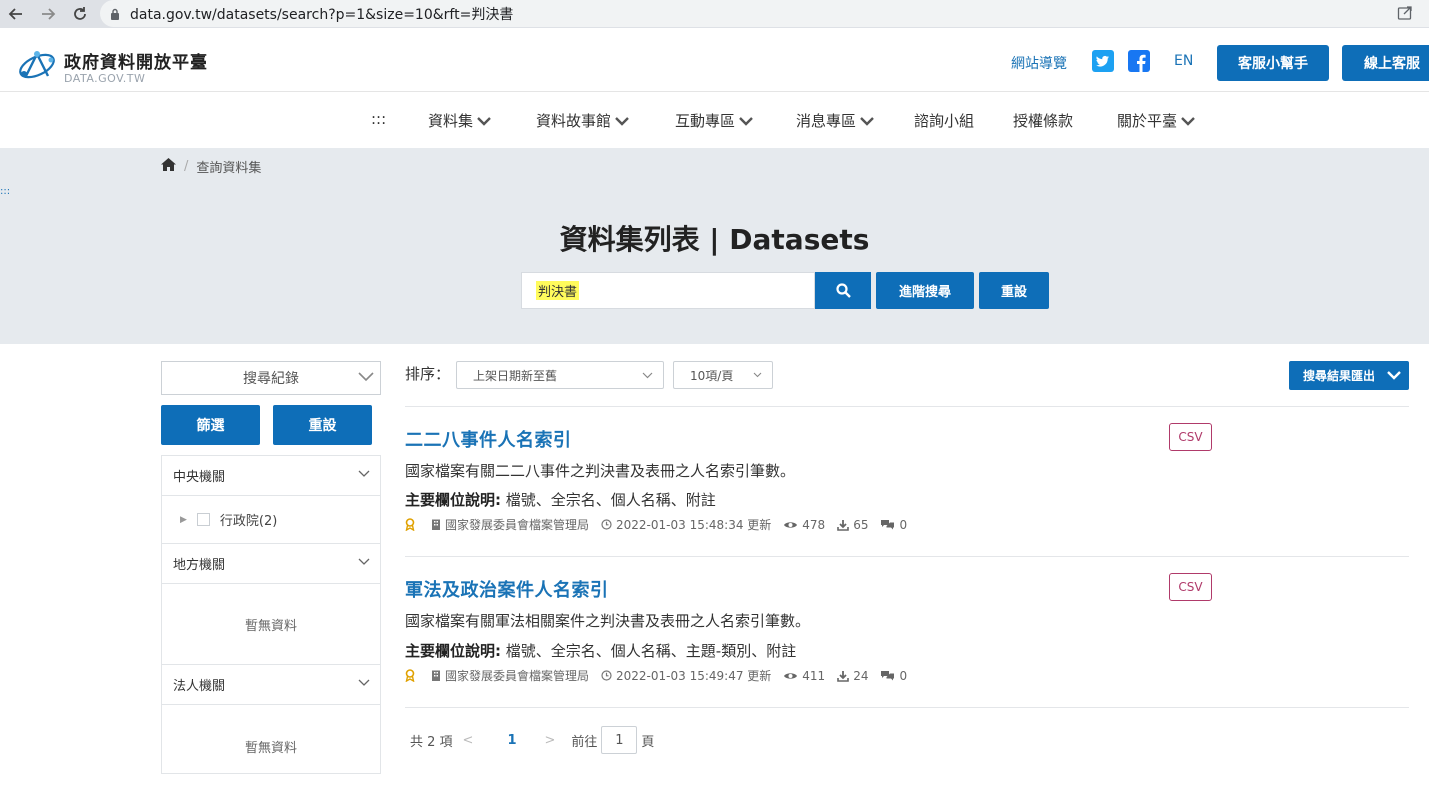 This screenshot has height=787, width=1429. What do you see at coordinates (105, 78) in the screenshot?
I see `logo-subtitle: DATA.GOV.TW` at bounding box center [105, 78].